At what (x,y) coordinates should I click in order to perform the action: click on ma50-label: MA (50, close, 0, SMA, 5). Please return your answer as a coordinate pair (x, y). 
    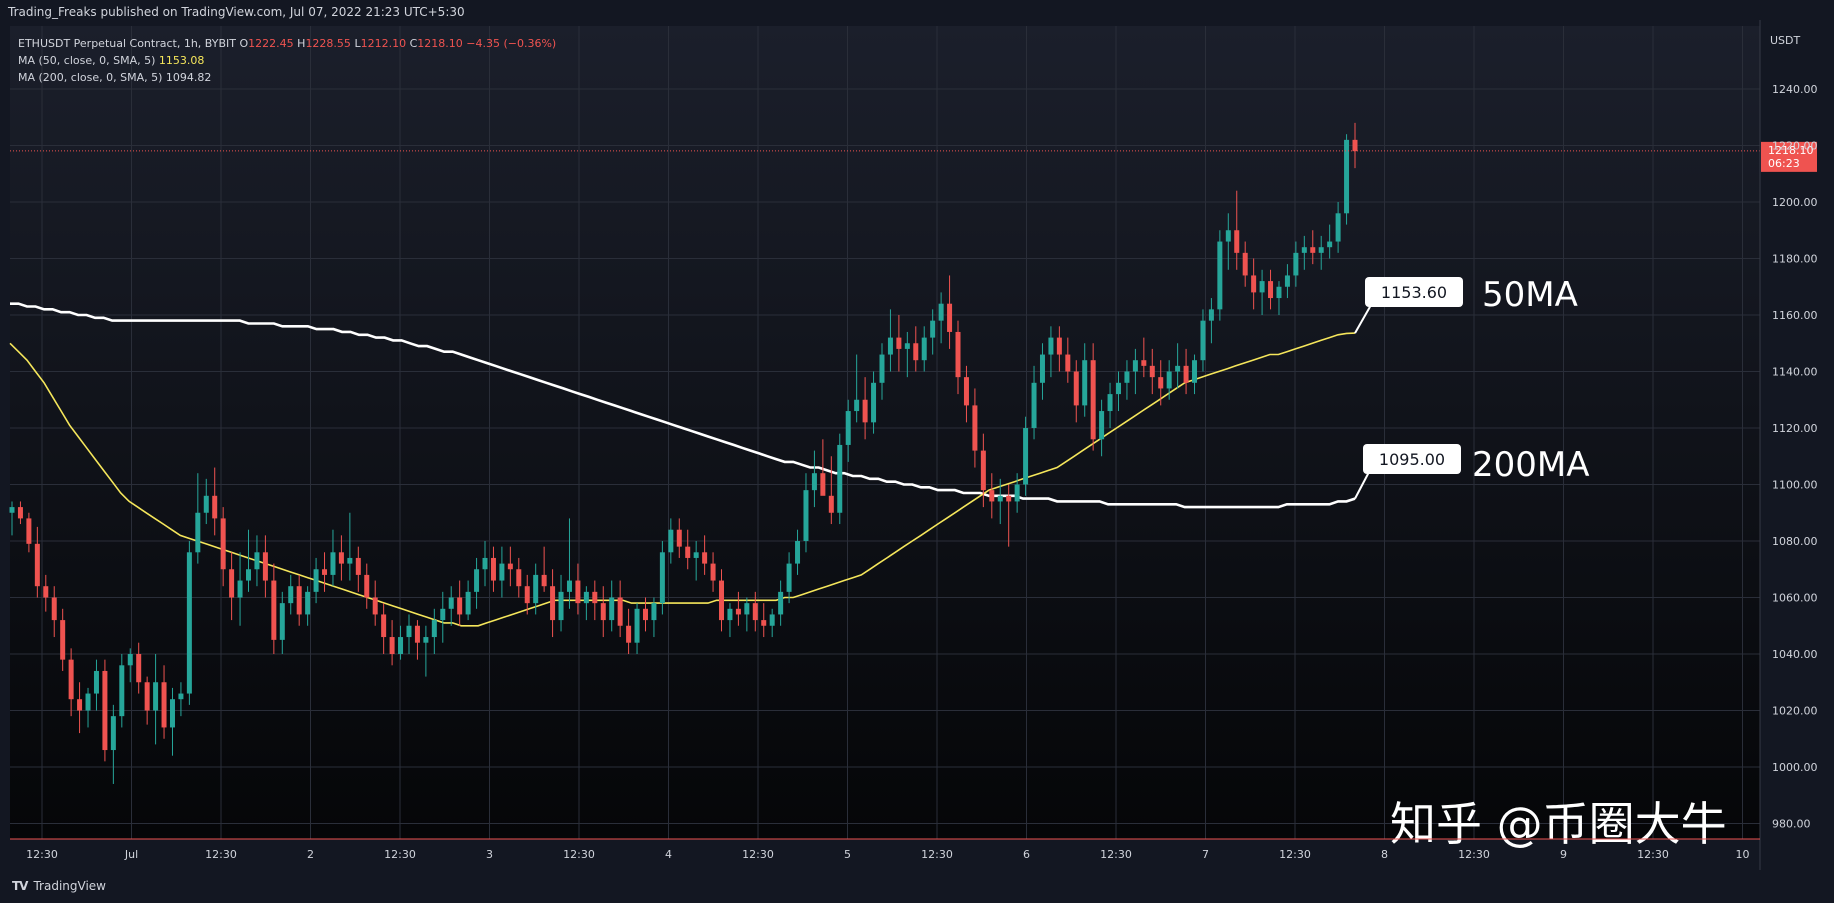
    Looking at the image, I should click on (86, 60).